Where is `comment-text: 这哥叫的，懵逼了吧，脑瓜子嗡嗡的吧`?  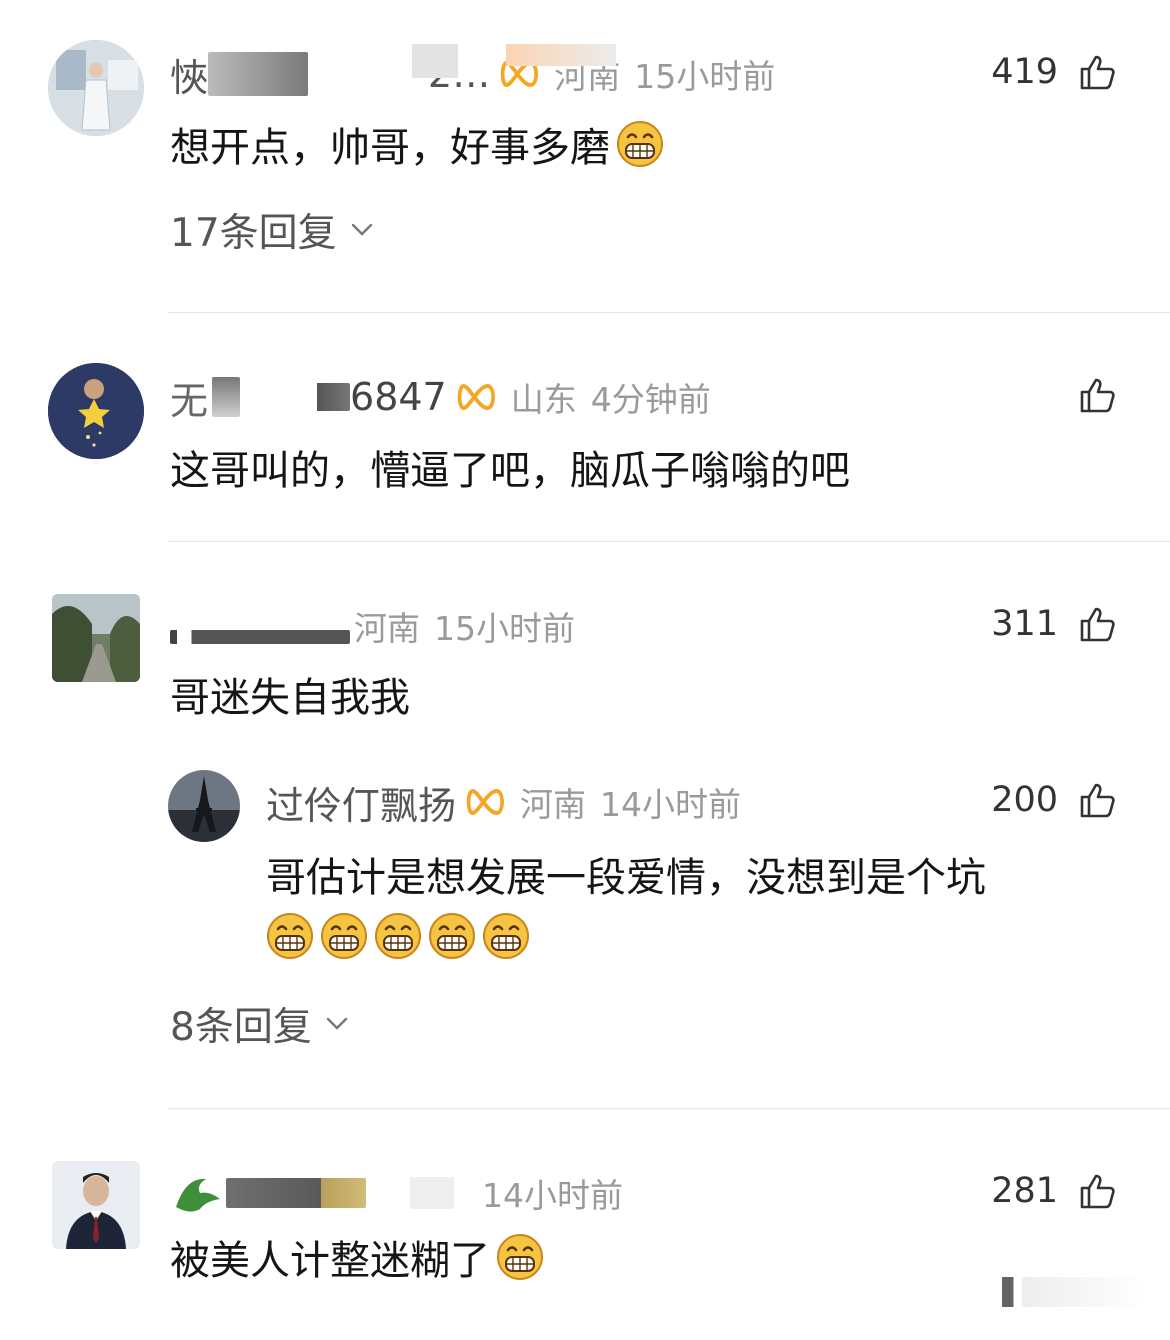
comment-text: 这哥叫的，懵逼了吧，脑瓜子嗡嗡的吧 is located at coordinates (510, 467).